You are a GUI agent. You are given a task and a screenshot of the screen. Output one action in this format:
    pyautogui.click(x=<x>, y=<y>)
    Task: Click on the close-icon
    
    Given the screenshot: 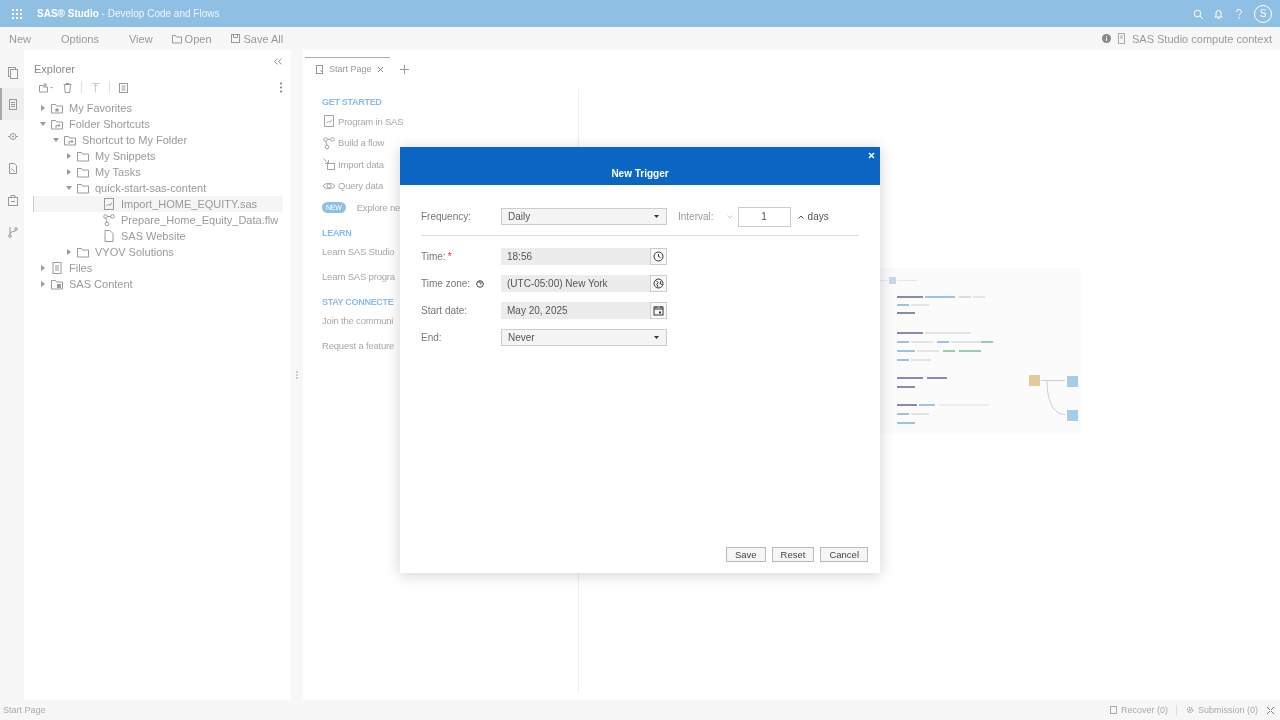 What is the action you would take?
    pyautogui.click(x=380, y=69)
    